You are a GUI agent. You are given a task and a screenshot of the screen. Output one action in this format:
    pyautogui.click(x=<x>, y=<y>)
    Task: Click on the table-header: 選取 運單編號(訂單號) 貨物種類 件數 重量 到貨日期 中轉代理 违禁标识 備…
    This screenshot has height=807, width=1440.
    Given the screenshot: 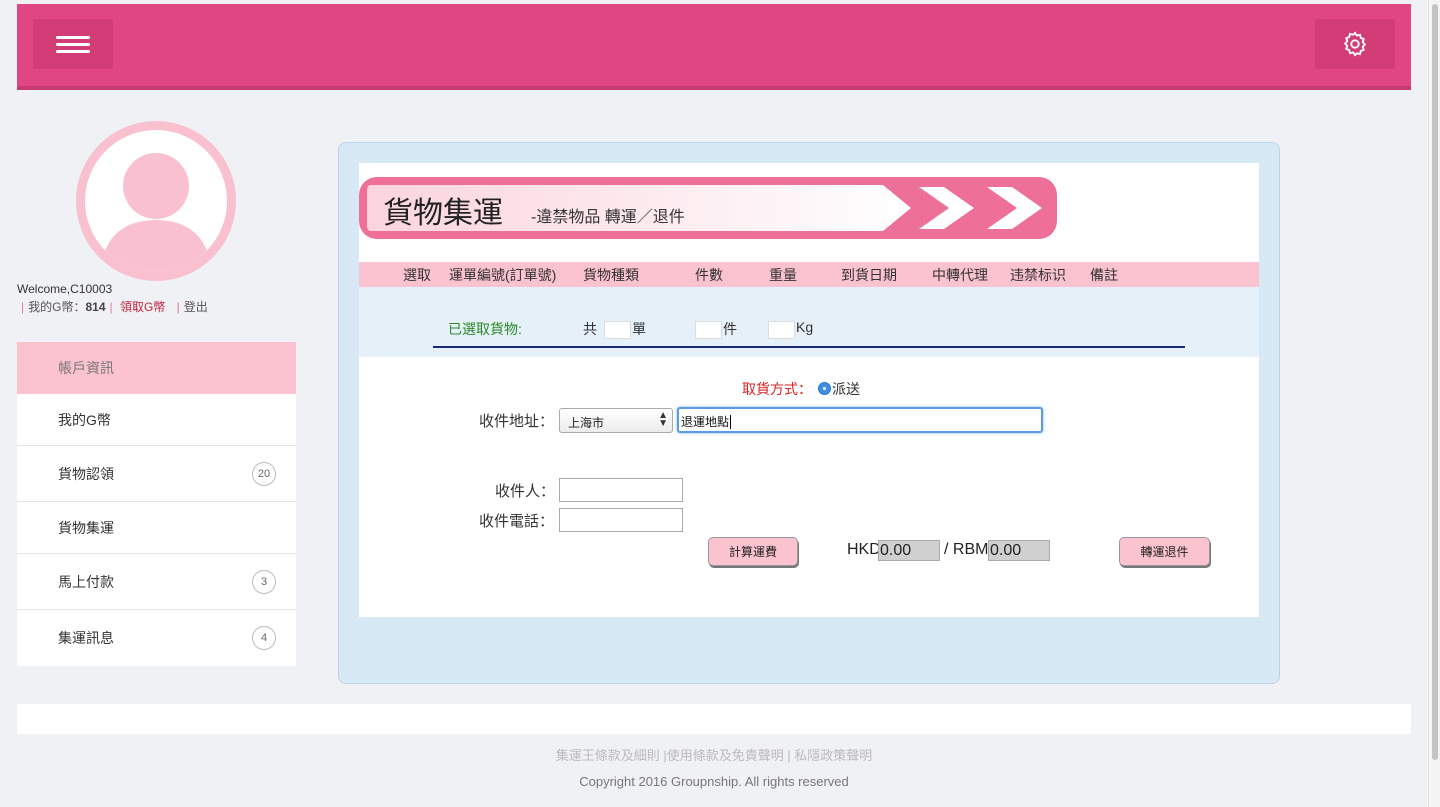 What is the action you would take?
    pyautogui.click(x=809, y=274)
    